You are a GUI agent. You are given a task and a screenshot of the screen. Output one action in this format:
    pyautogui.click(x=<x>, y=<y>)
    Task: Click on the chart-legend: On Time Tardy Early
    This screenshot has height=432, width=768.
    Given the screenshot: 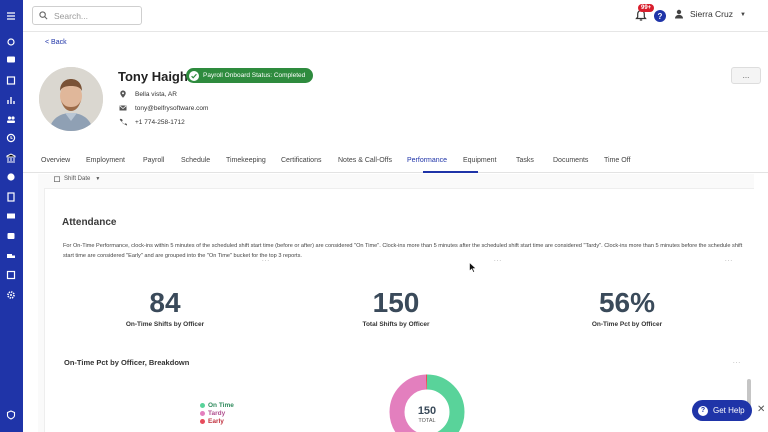 What is the action you would take?
    pyautogui.click(x=217, y=413)
    